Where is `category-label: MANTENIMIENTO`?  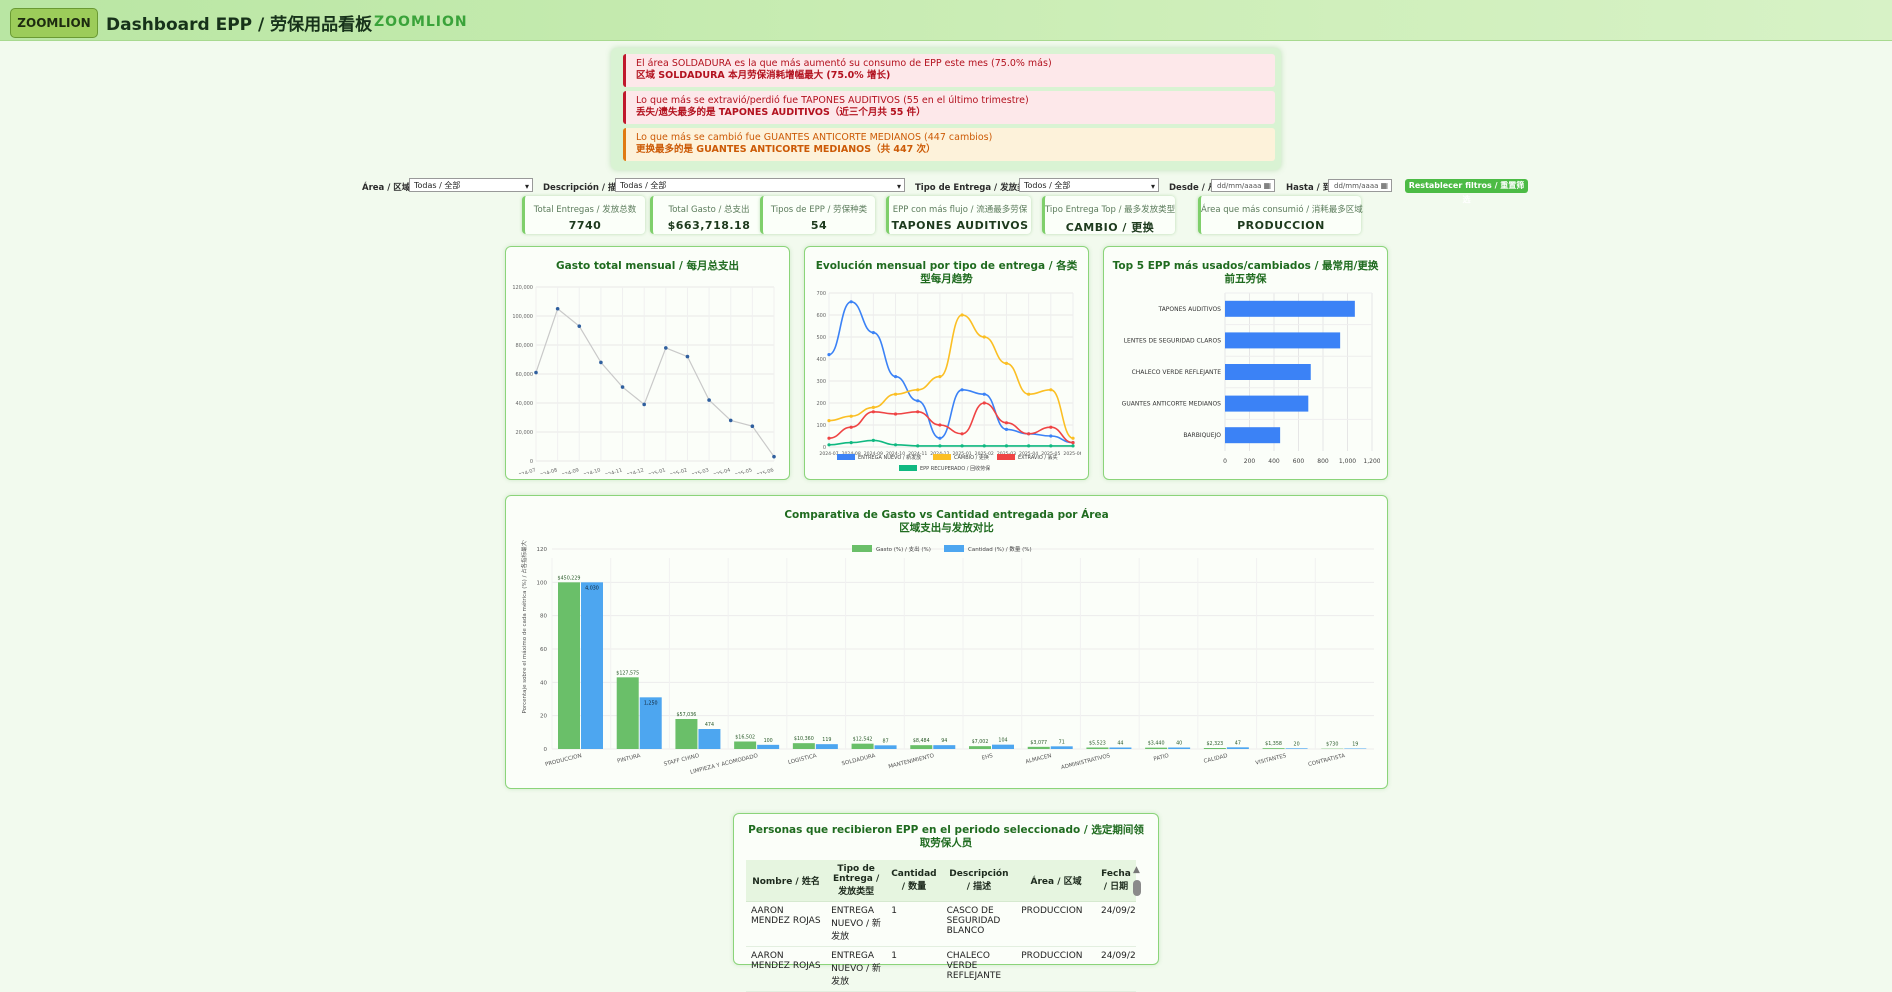
category-label: MANTENIMIENTO is located at coordinates (912, 761).